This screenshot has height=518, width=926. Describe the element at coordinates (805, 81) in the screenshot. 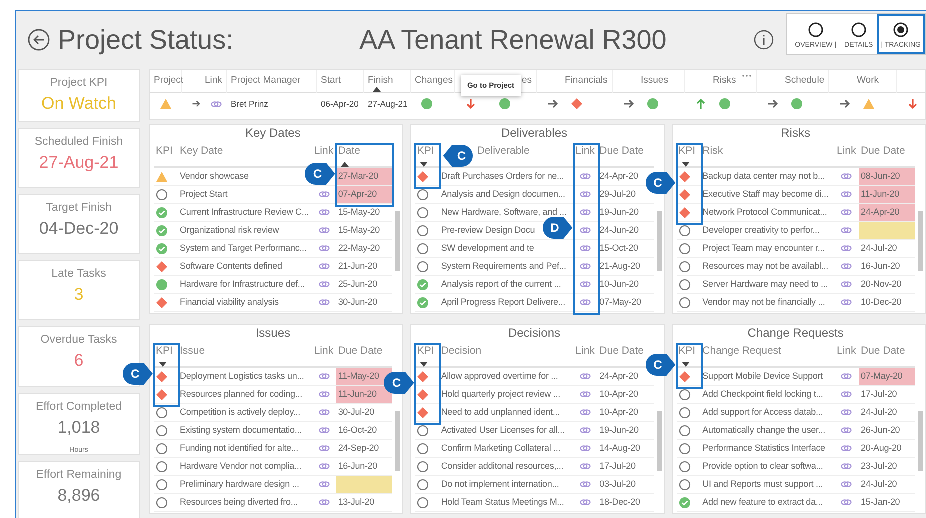

I see `column-header: Schedule` at that location.